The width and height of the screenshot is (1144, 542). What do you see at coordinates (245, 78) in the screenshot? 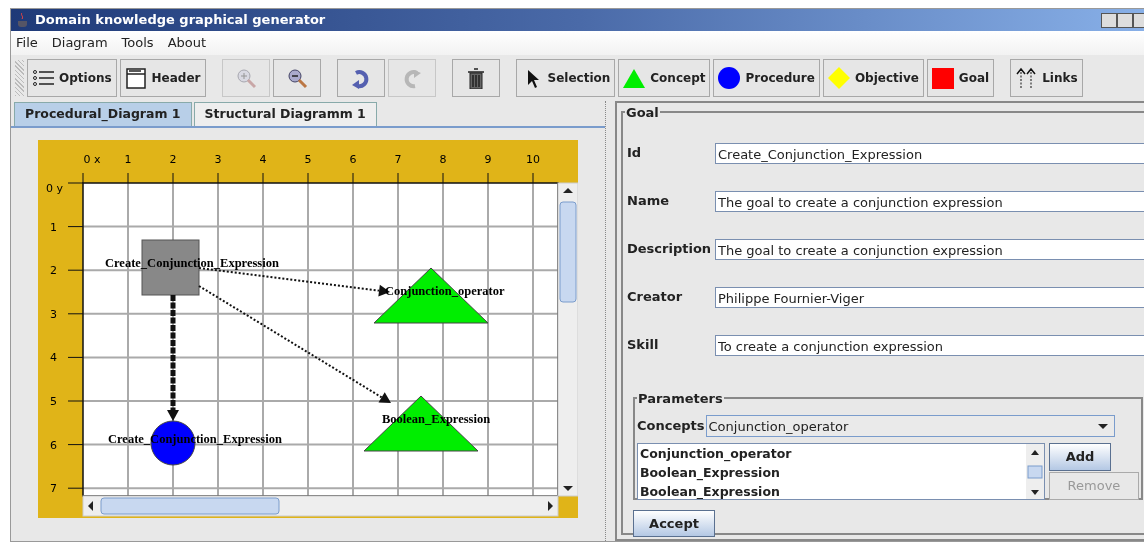
I see `zoom-in-icon` at bounding box center [245, 78].